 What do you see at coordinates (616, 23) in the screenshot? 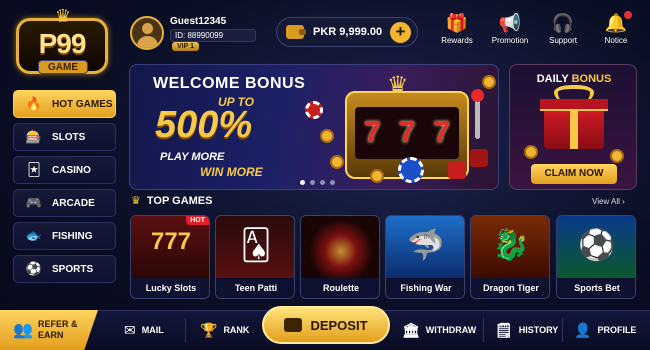
I see `bell-icon: 🔔` at bounding box center [616, 23].